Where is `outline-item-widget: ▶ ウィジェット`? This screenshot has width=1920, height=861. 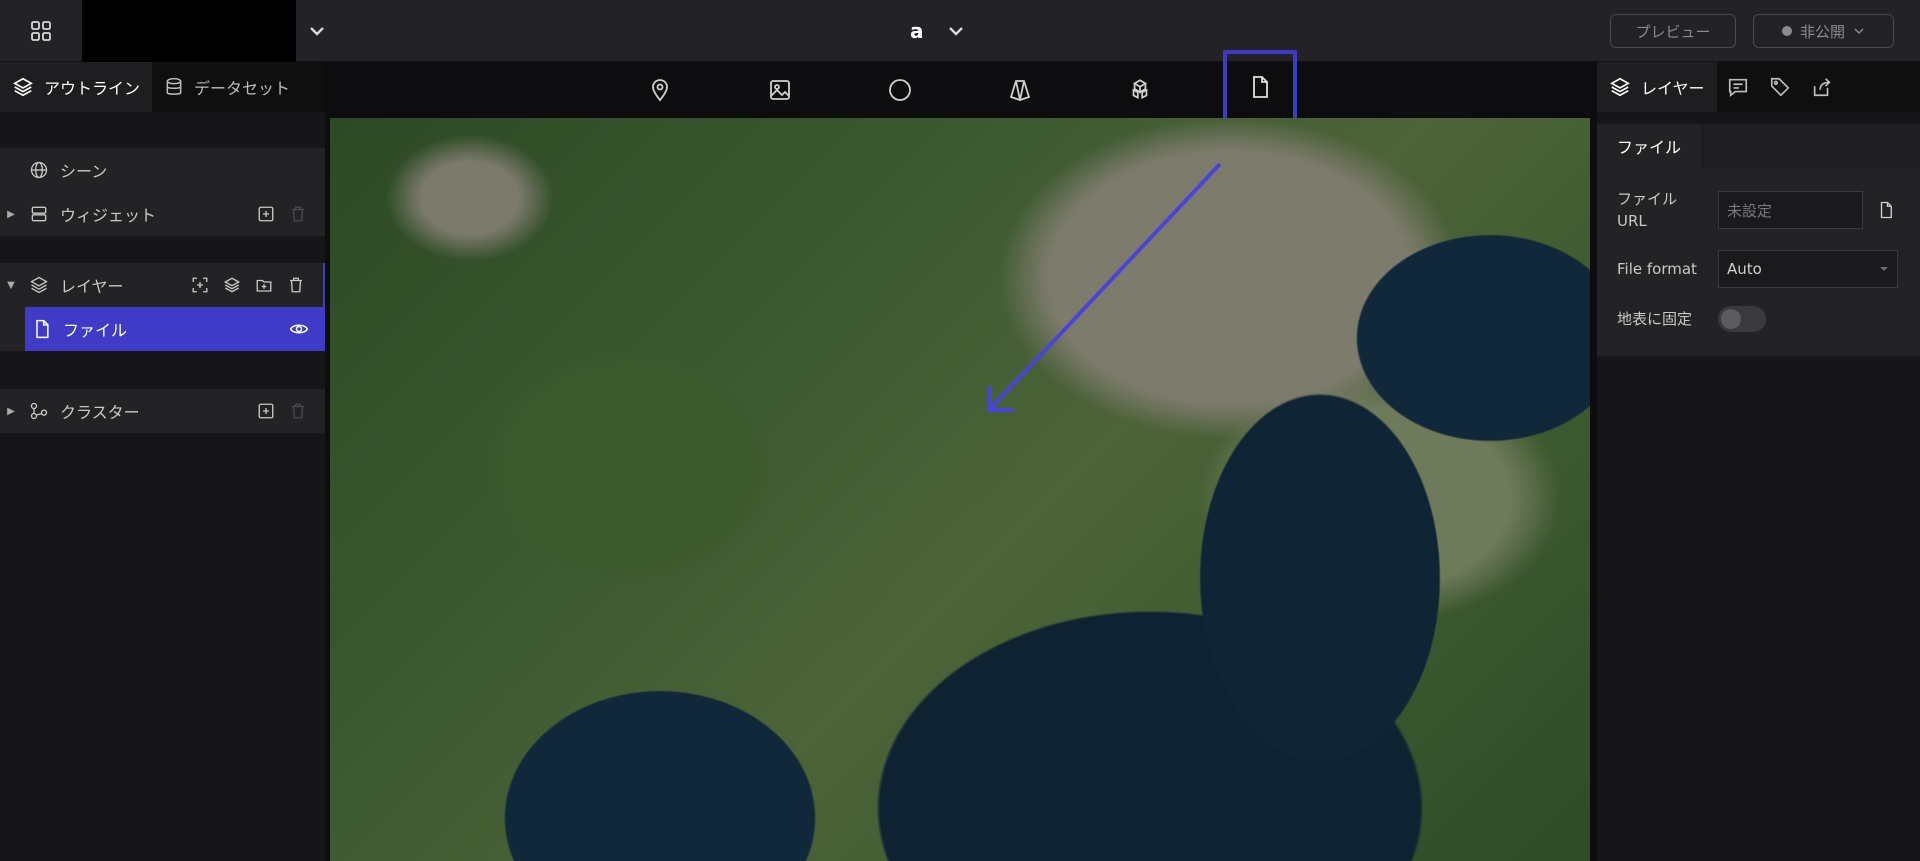
outline-item-widget: ▶ ウィジェット is located at coordinates (162, 214).